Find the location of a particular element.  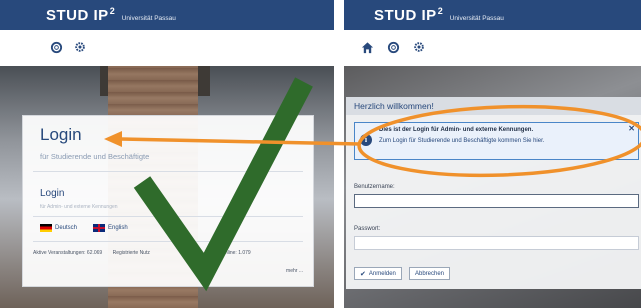

login-button: ✔ Anmelden is located at coordinates (378, 273).